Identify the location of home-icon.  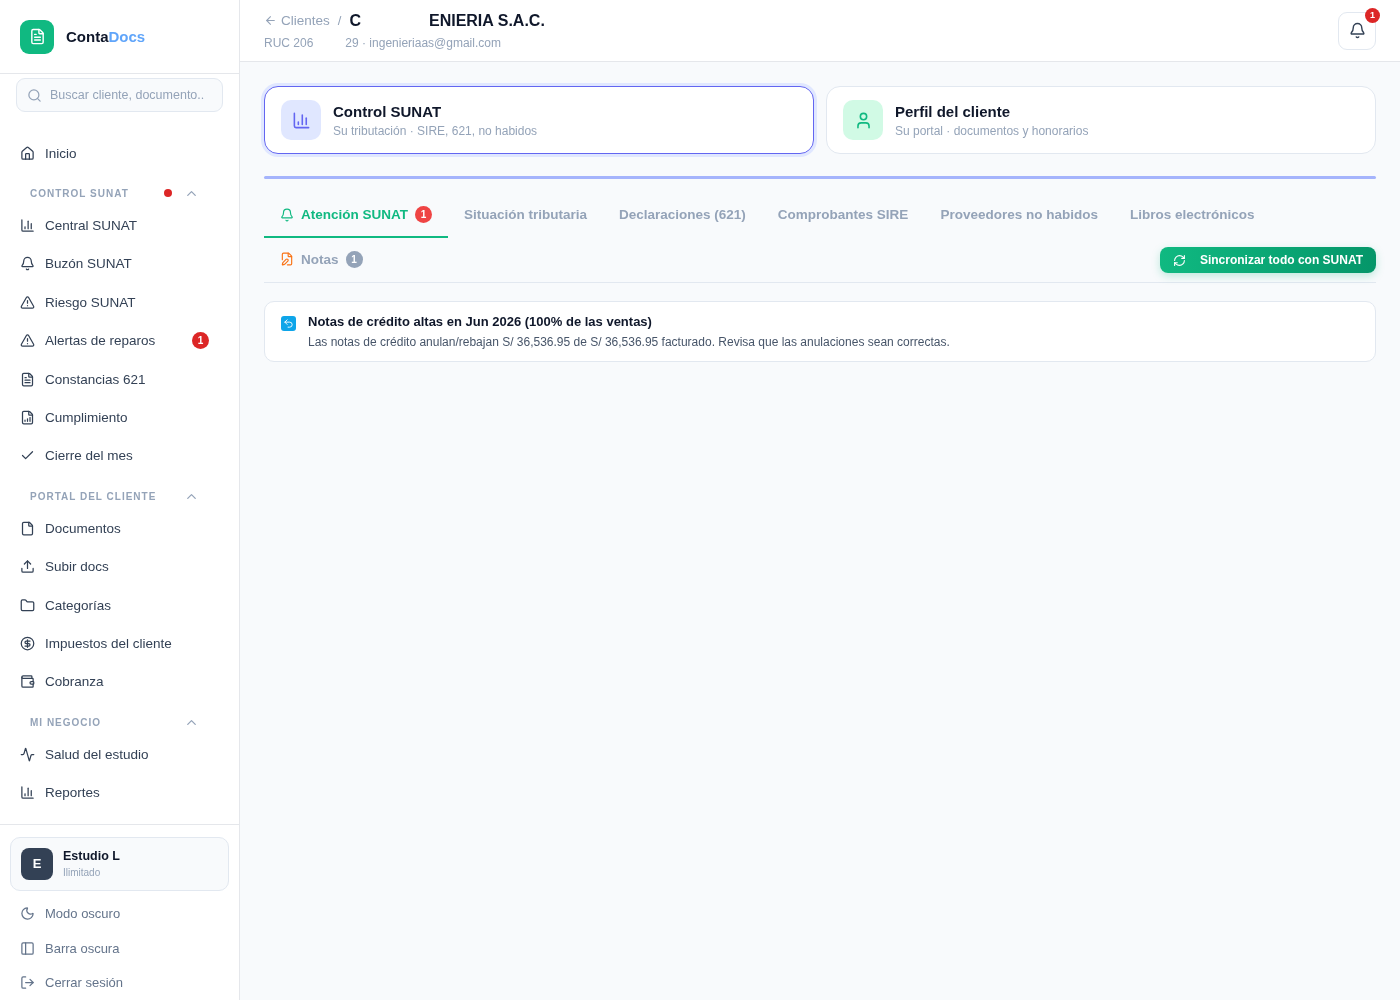
(27, 153).